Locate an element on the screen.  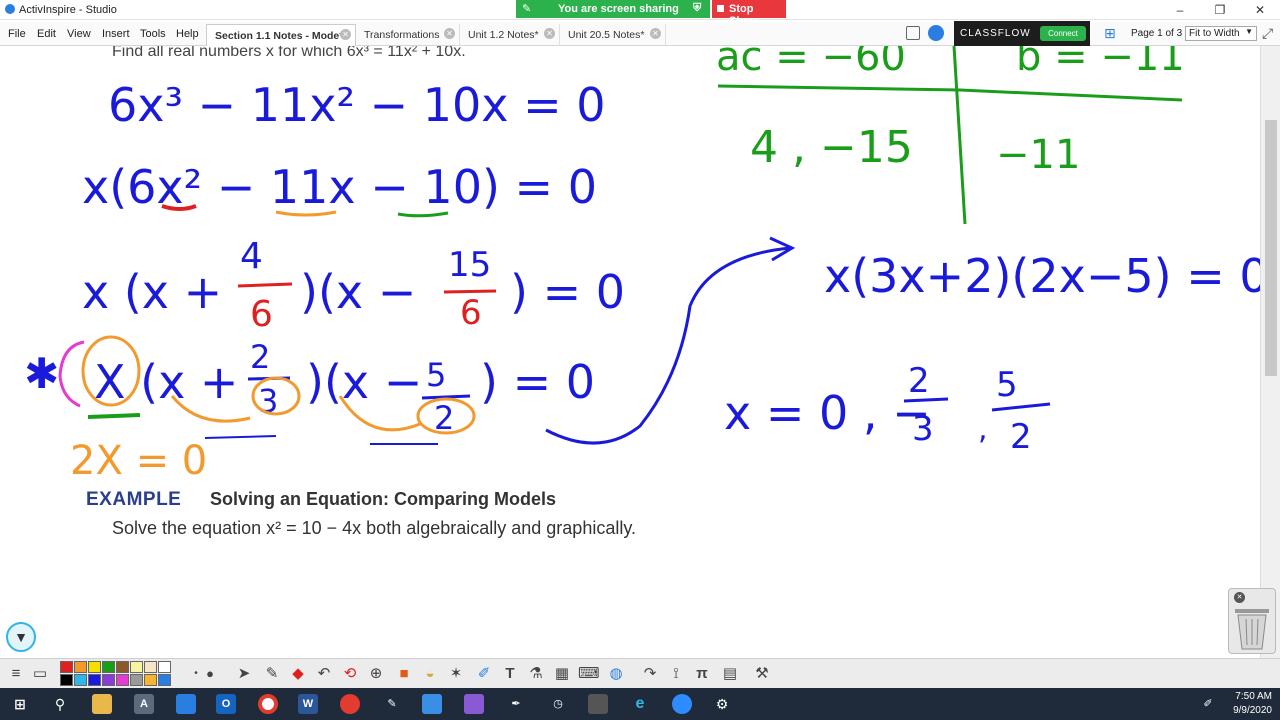
system-clock: 7:50 AM 9/9/2020 is located at coordinates (1252, 704).